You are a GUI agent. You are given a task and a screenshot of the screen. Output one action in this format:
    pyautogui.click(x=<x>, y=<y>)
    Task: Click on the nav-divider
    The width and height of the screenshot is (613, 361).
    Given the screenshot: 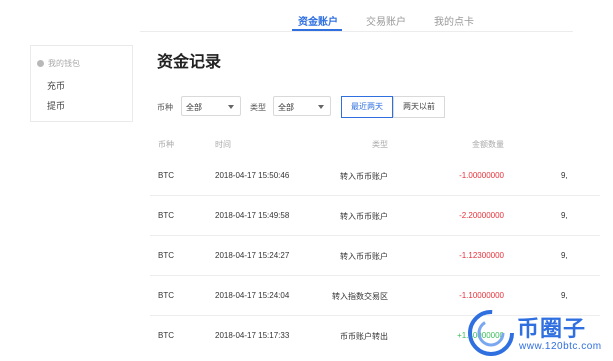 What is the action you would take?
    pyautogui.click(x=356, y=31)
    